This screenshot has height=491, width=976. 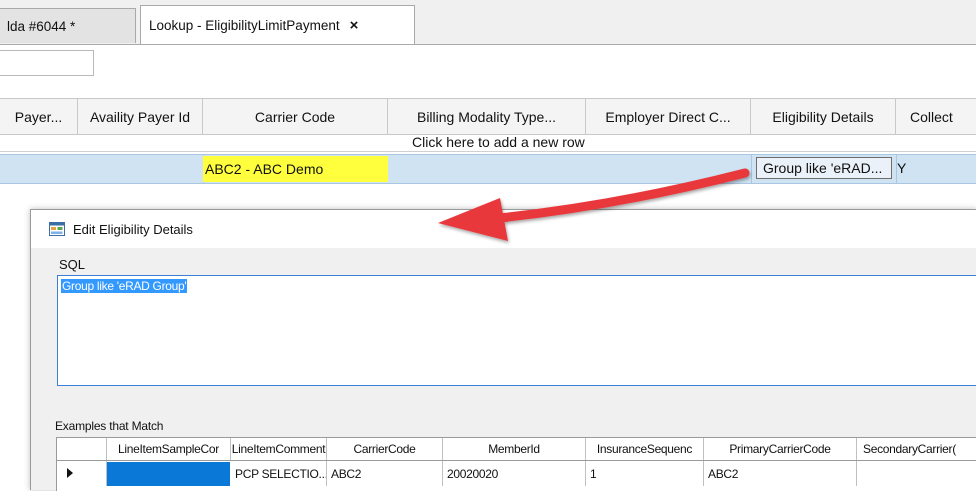 What do you see at coordinates (41, 26) in the screenshot?
I see `tab-label: lda #6044 *` at bounding box center [41, 26].